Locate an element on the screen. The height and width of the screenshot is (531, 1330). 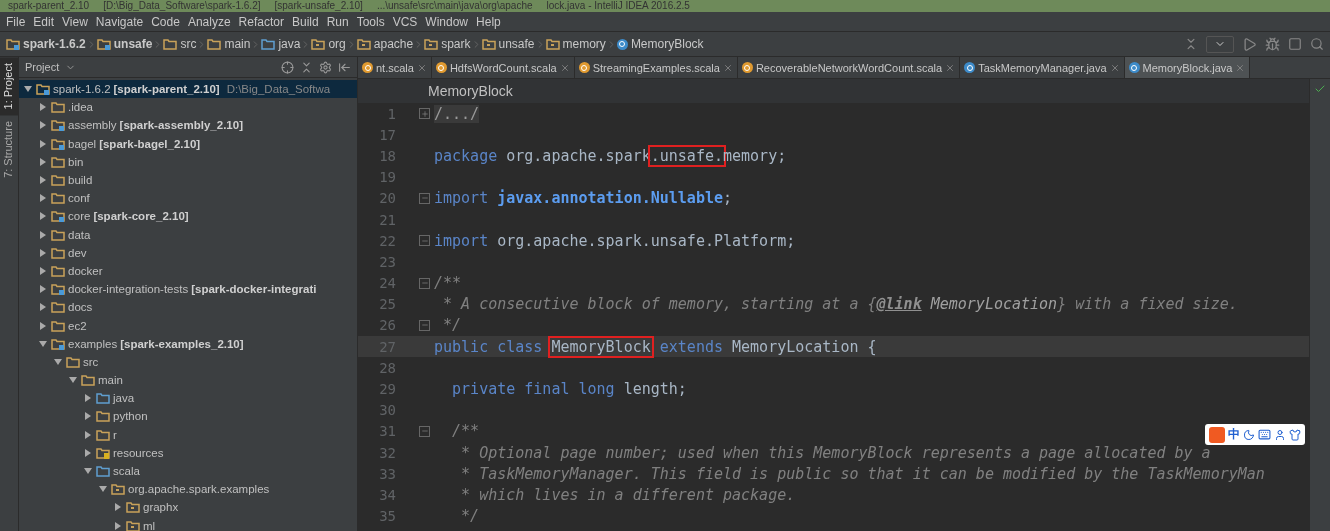
menu-item: Window is located at coordinates (447, 21).